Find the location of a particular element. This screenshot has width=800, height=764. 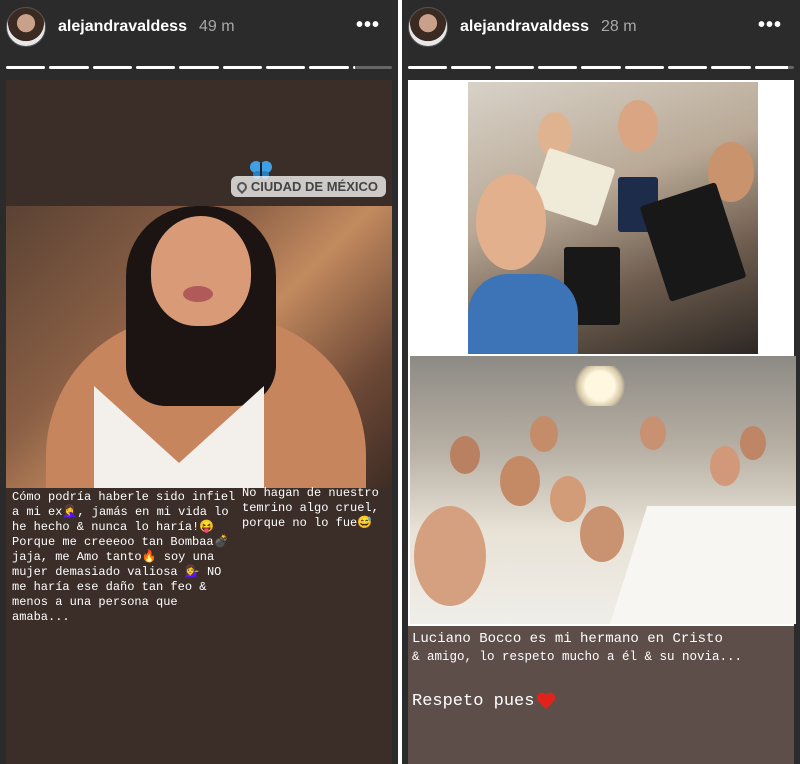

caption-line-1: Luciano Bocco es mi hermano en Cristo is located at coordinates (567, 639).